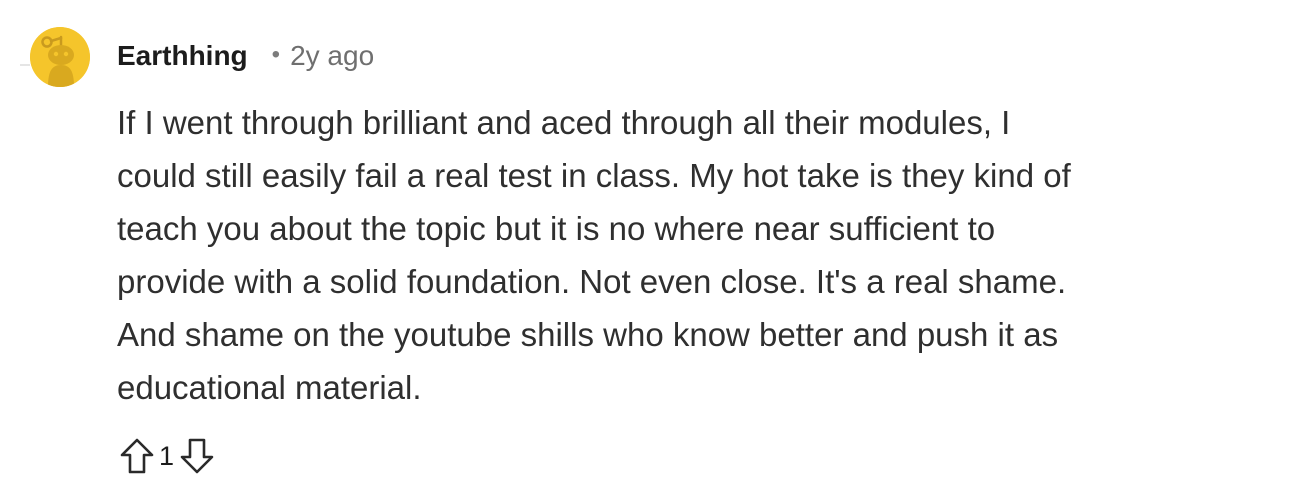 Image resolution: width=1290 pixels, height=498 pixels. What do you see at coordinates (269, 387) in the screenshot?
I see `comment-body-line: educational material.` at bounding box center [269, 387].